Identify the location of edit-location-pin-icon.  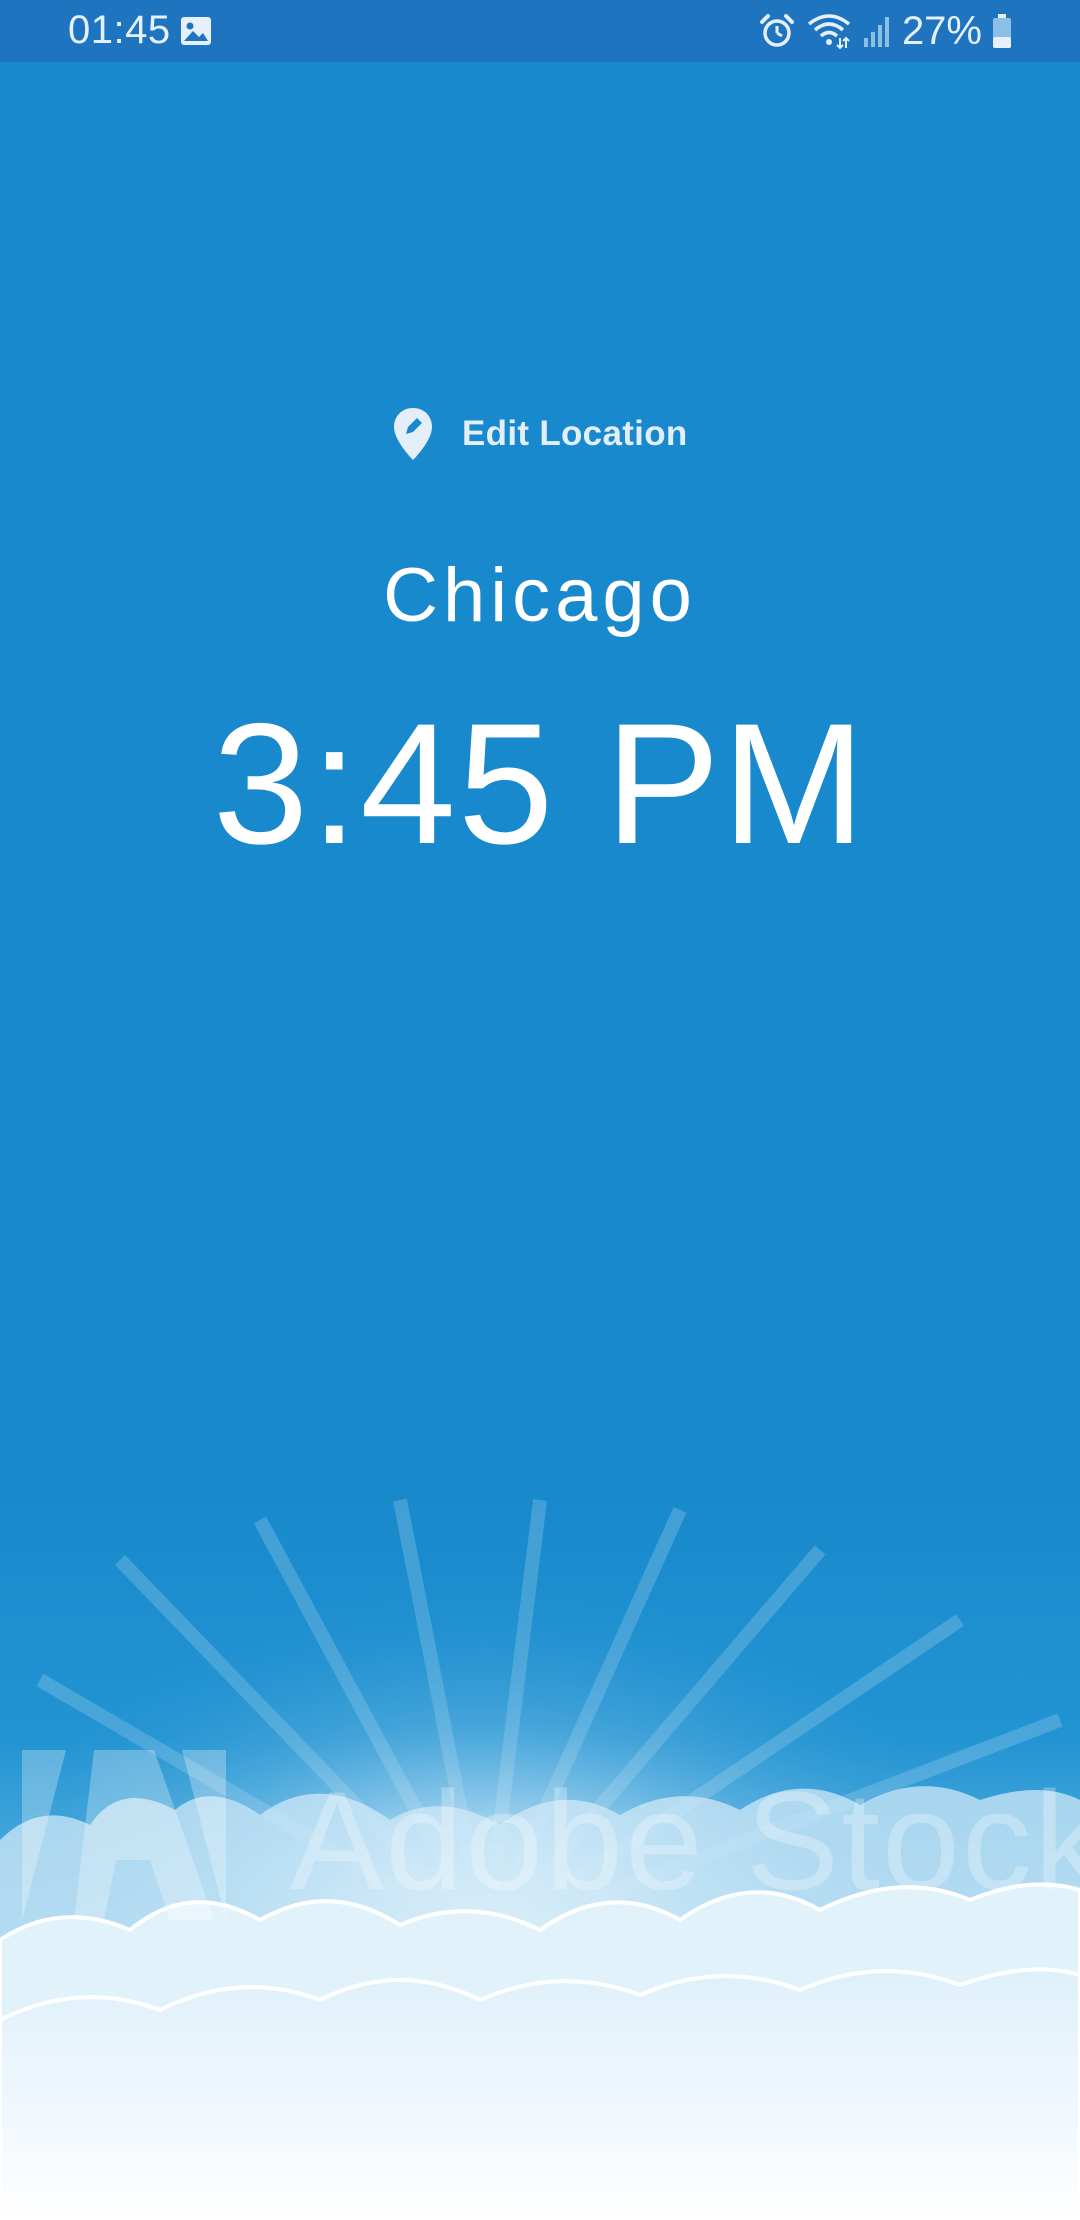
(413, 434).